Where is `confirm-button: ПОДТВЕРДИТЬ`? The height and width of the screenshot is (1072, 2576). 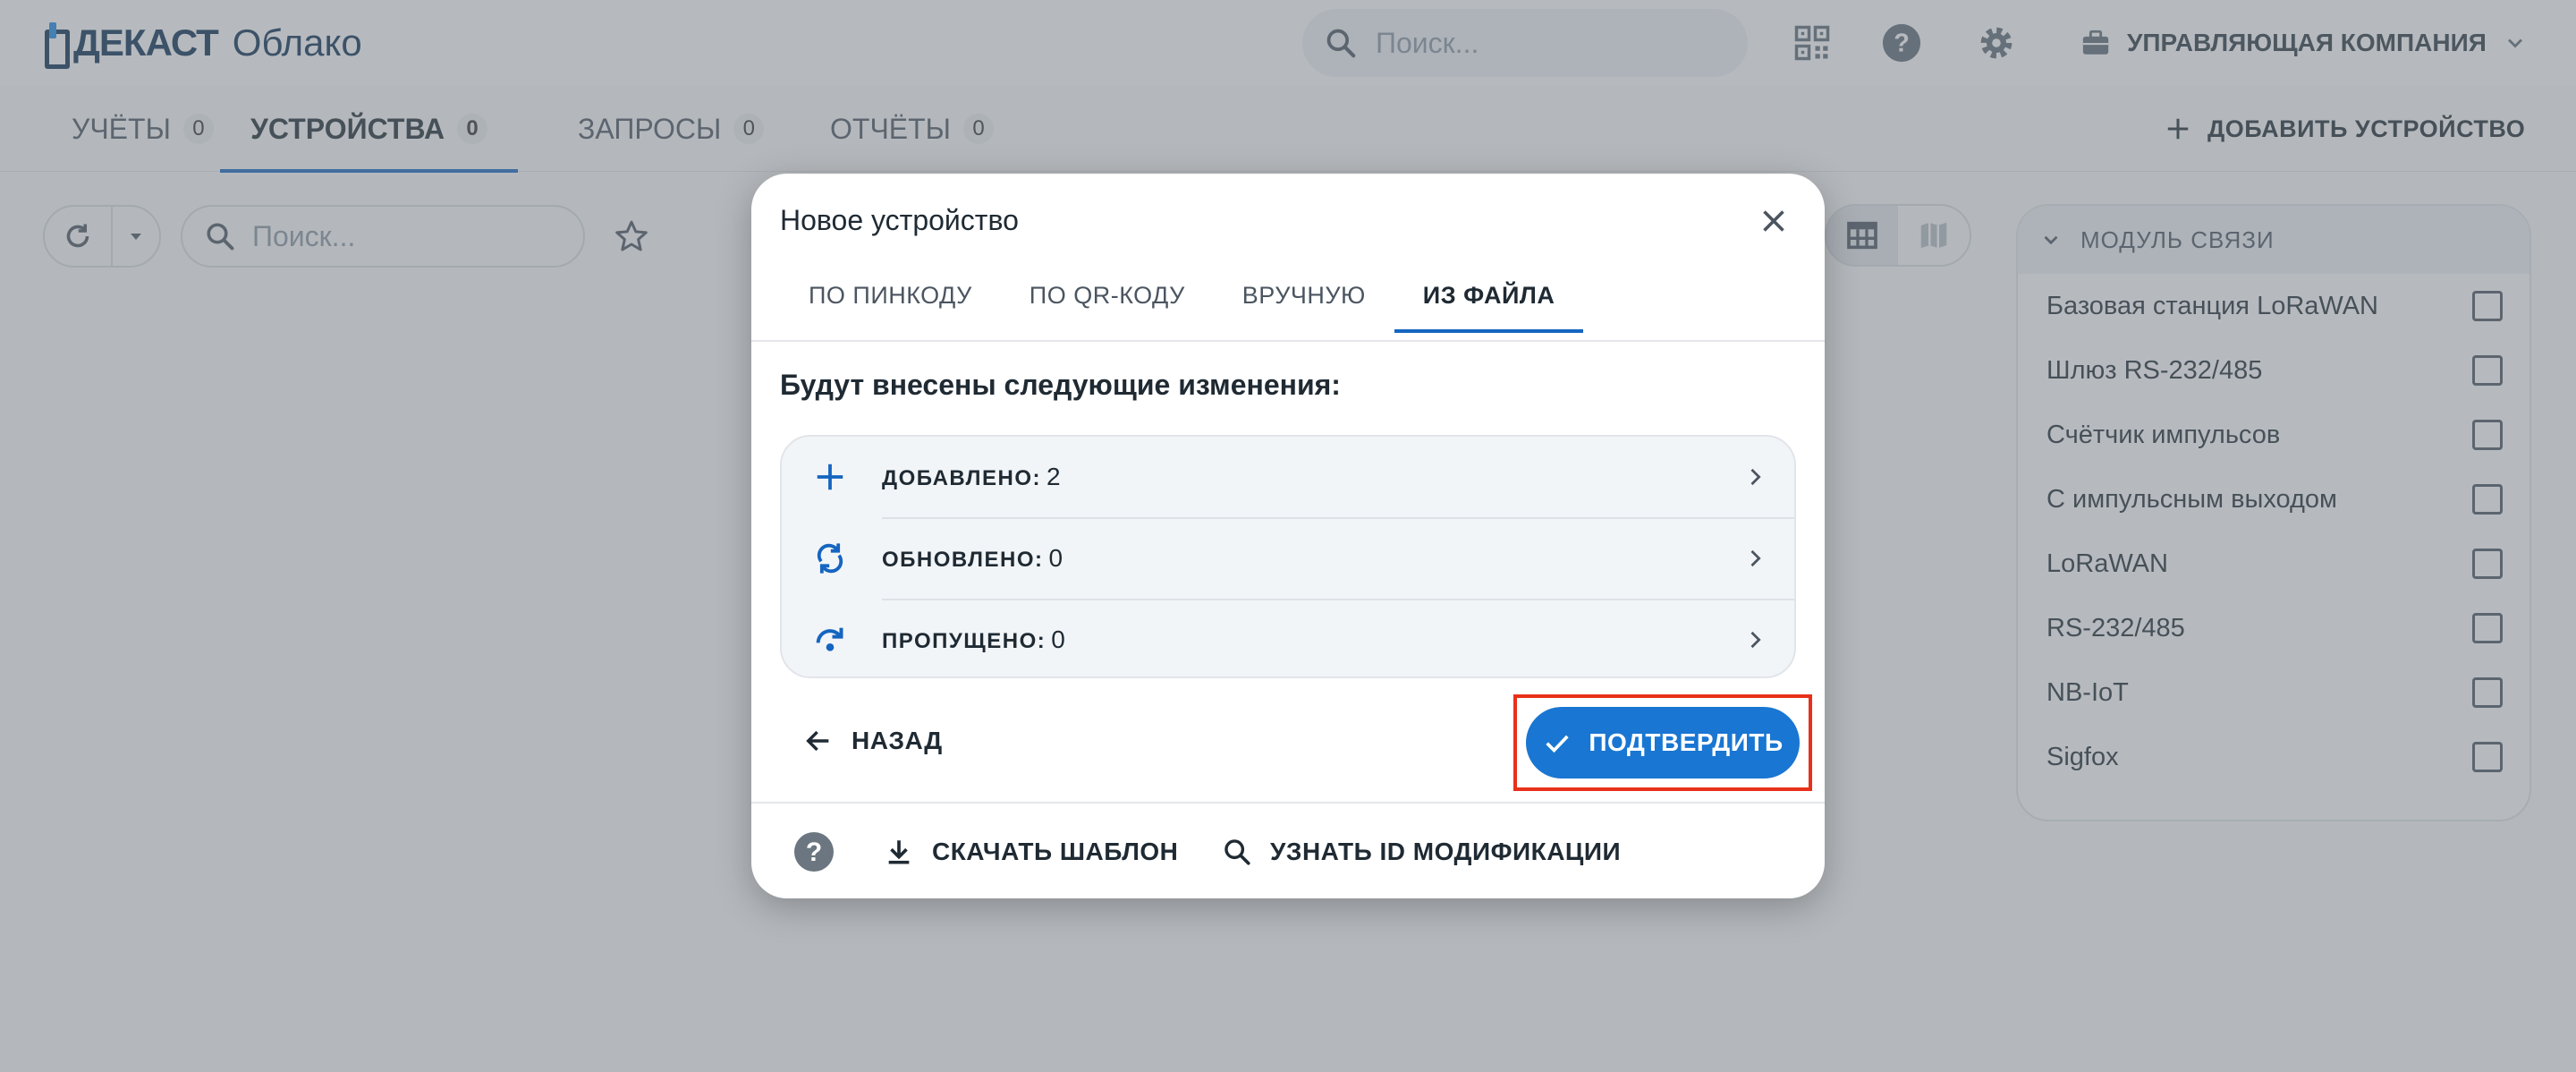 confirm-button: ПОДТВЕРДИТЬ is located at coordinates (1663, 743).